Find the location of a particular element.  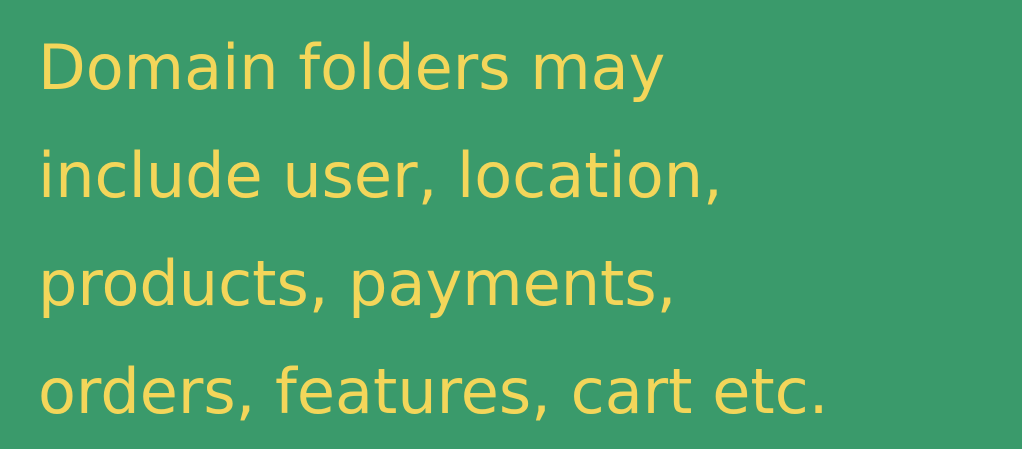

text-line-3: products, payments, is located at coordinates (357, 283).